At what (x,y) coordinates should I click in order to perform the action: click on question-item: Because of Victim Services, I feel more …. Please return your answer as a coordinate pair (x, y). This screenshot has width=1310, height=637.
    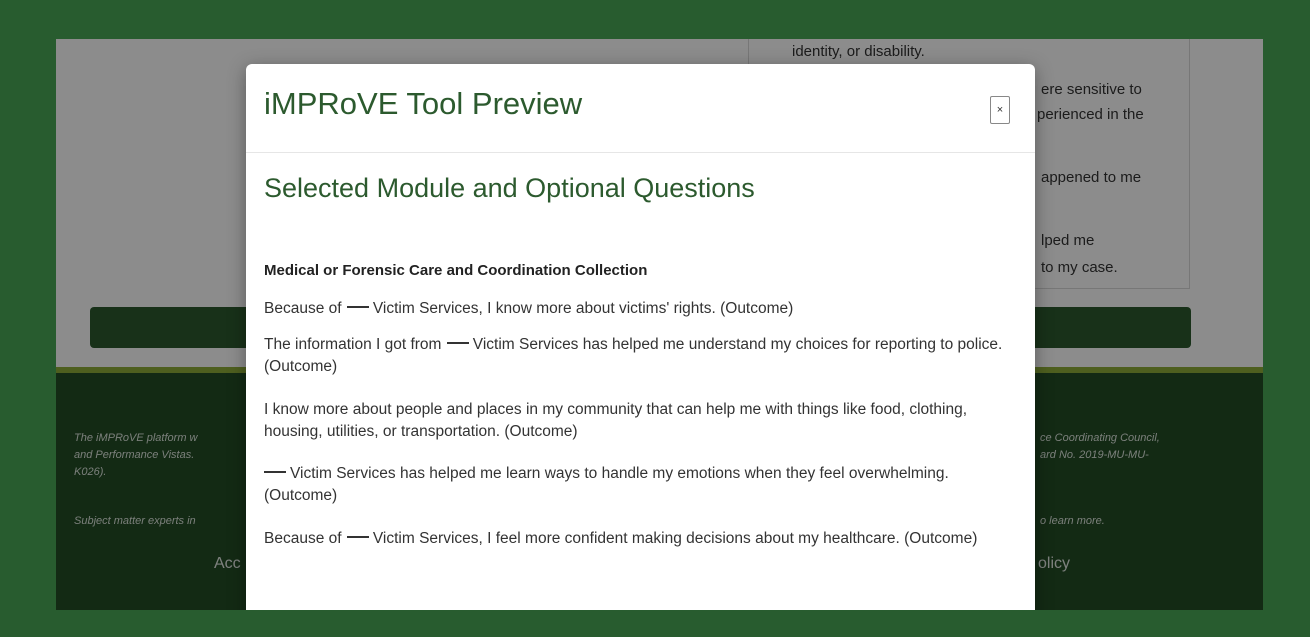
    Looking at the image, I should click on (644, 539).